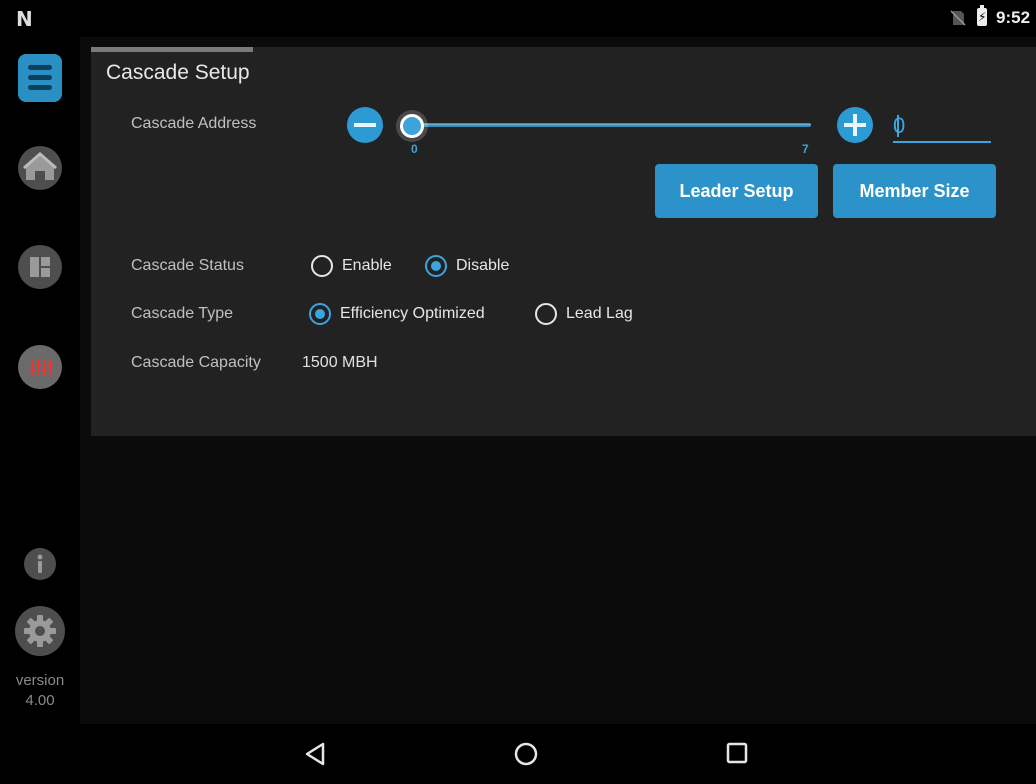 This screenshot has width=1036, height=784. Describe the element at coordinates (187, 265) in the screenshot. I see `cascade-status-label: Cascade Status` at that location.